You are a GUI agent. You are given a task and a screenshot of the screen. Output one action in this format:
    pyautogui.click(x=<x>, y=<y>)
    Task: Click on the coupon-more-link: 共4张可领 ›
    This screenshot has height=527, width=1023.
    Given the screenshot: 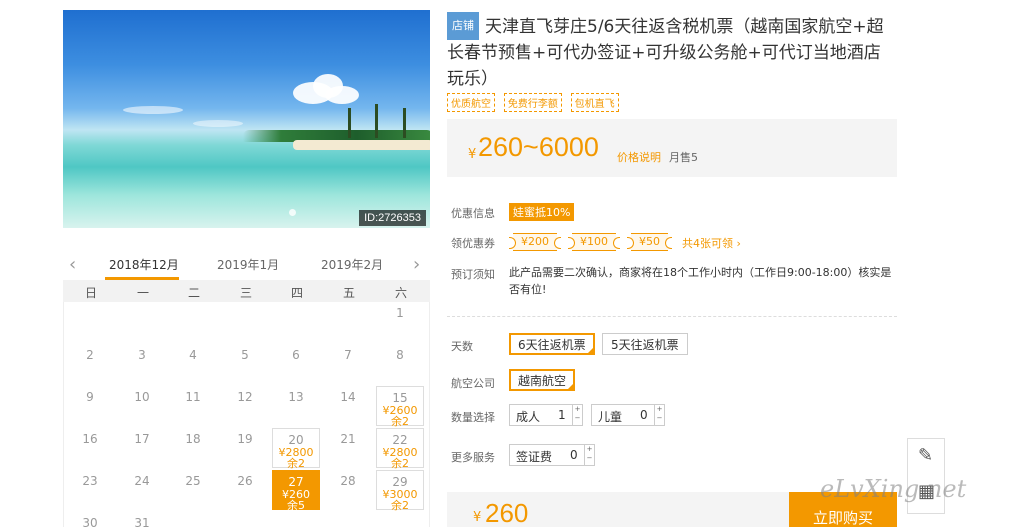 What is the action you would take?
    pyautogui.click(x=711, y=243)
    